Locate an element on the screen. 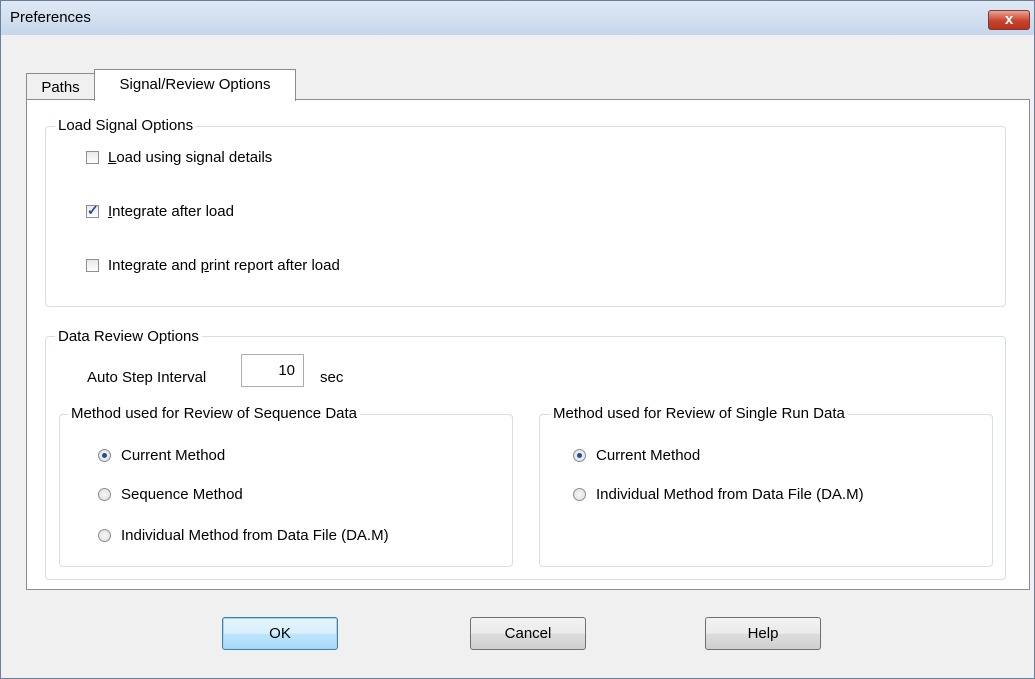  sequence-sequence-method-option: Sequence Method is located at coordinates (170, 494).